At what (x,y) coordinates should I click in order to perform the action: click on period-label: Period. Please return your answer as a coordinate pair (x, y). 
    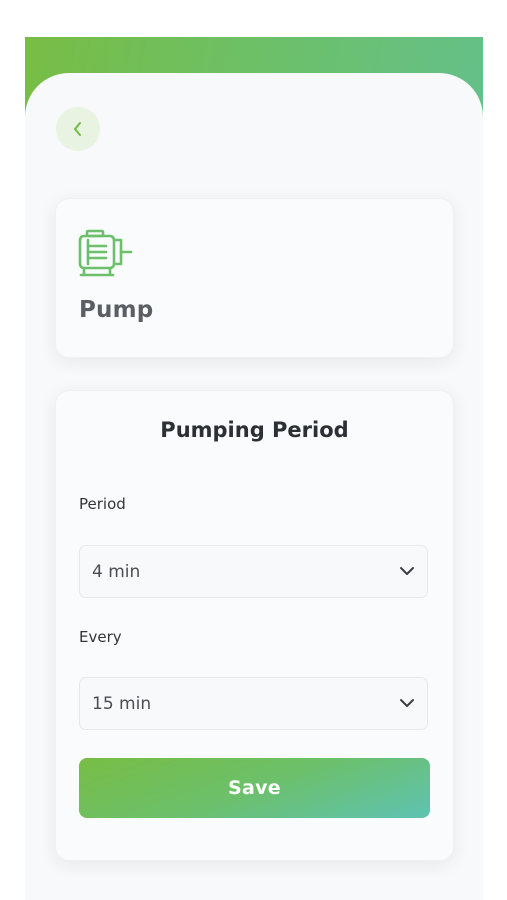
    Looking at the image, I should click on (102, 504).